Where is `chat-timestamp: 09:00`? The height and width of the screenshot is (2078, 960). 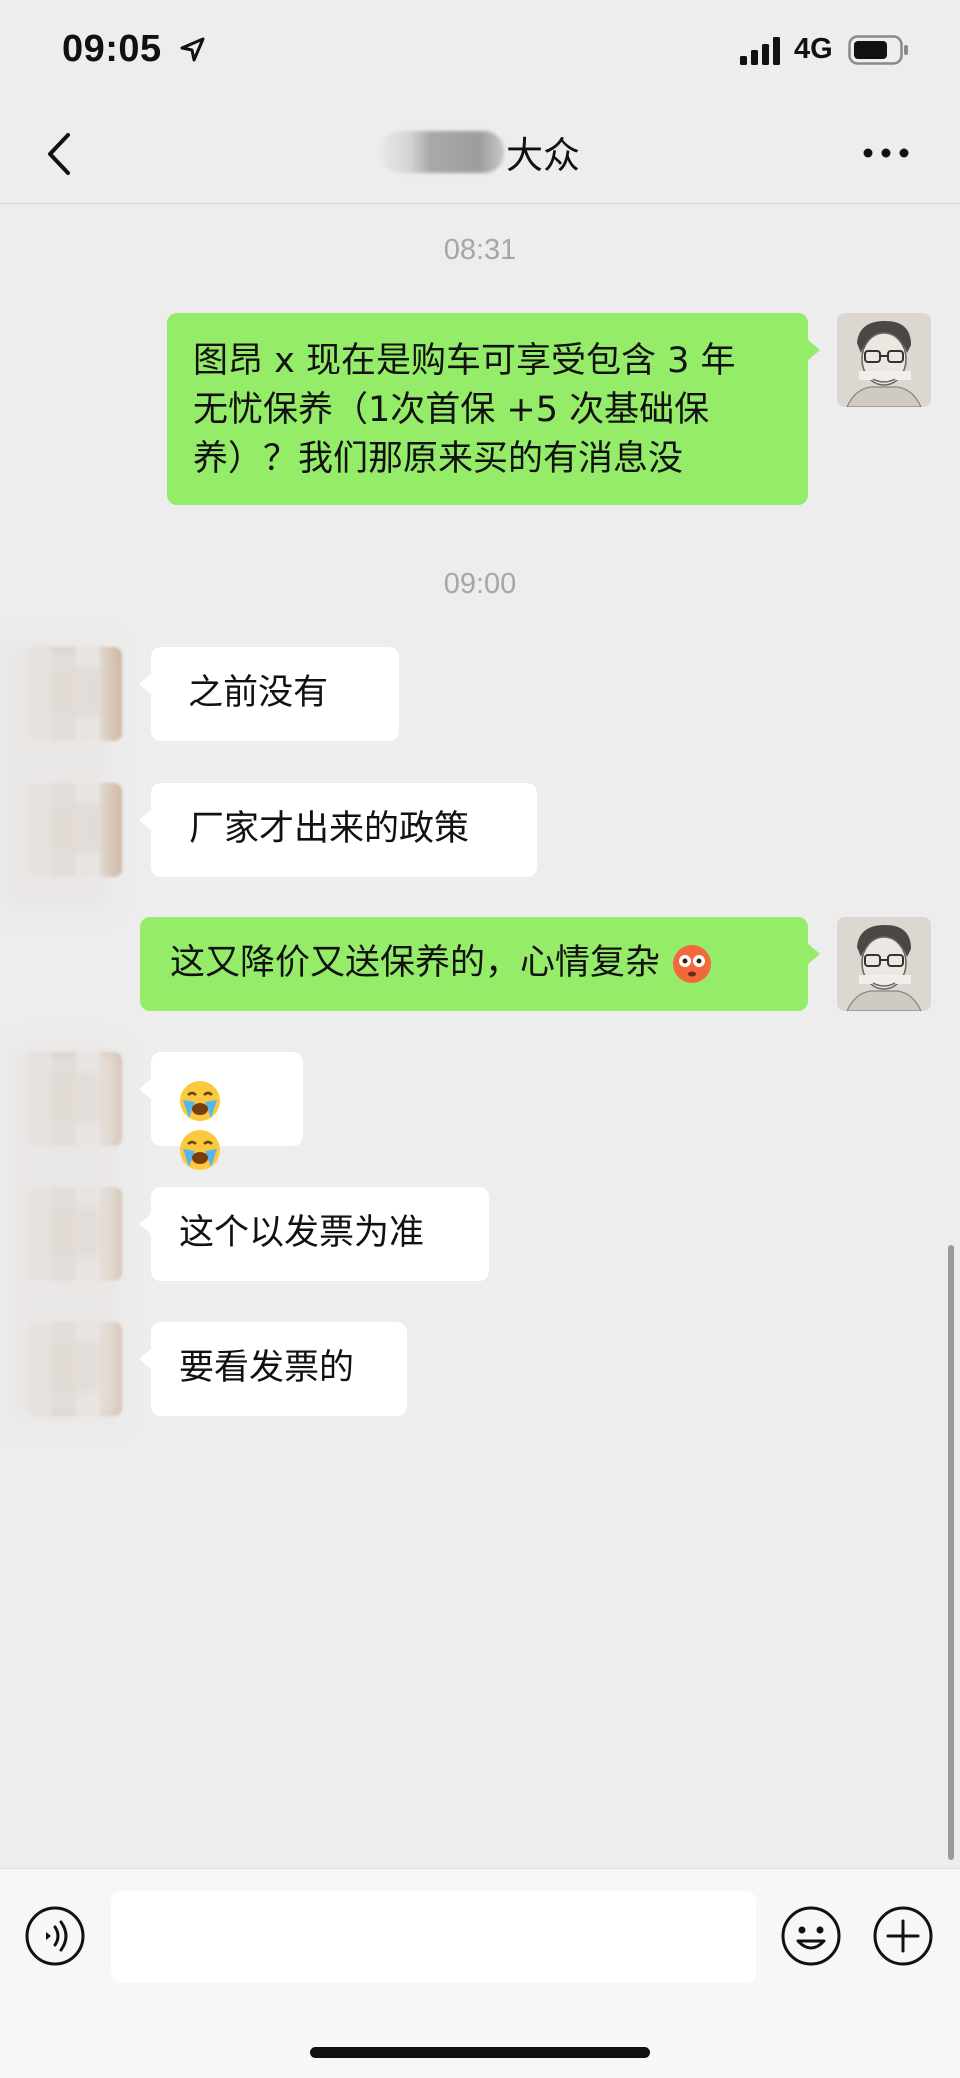 chat-timestamp: 09:00 is located at coordinates (480, 584).